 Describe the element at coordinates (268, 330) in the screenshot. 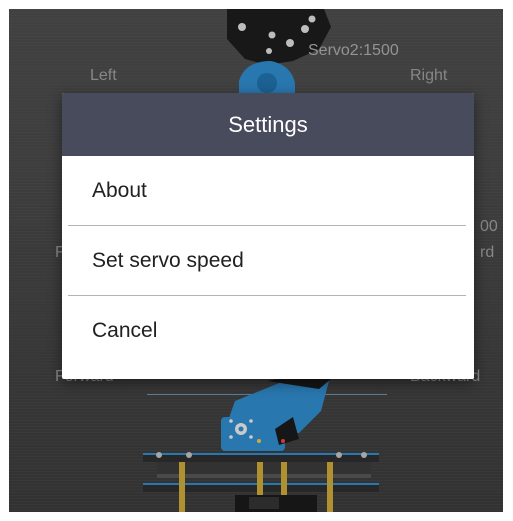

I see `cancel-option: Cancel` at that location.